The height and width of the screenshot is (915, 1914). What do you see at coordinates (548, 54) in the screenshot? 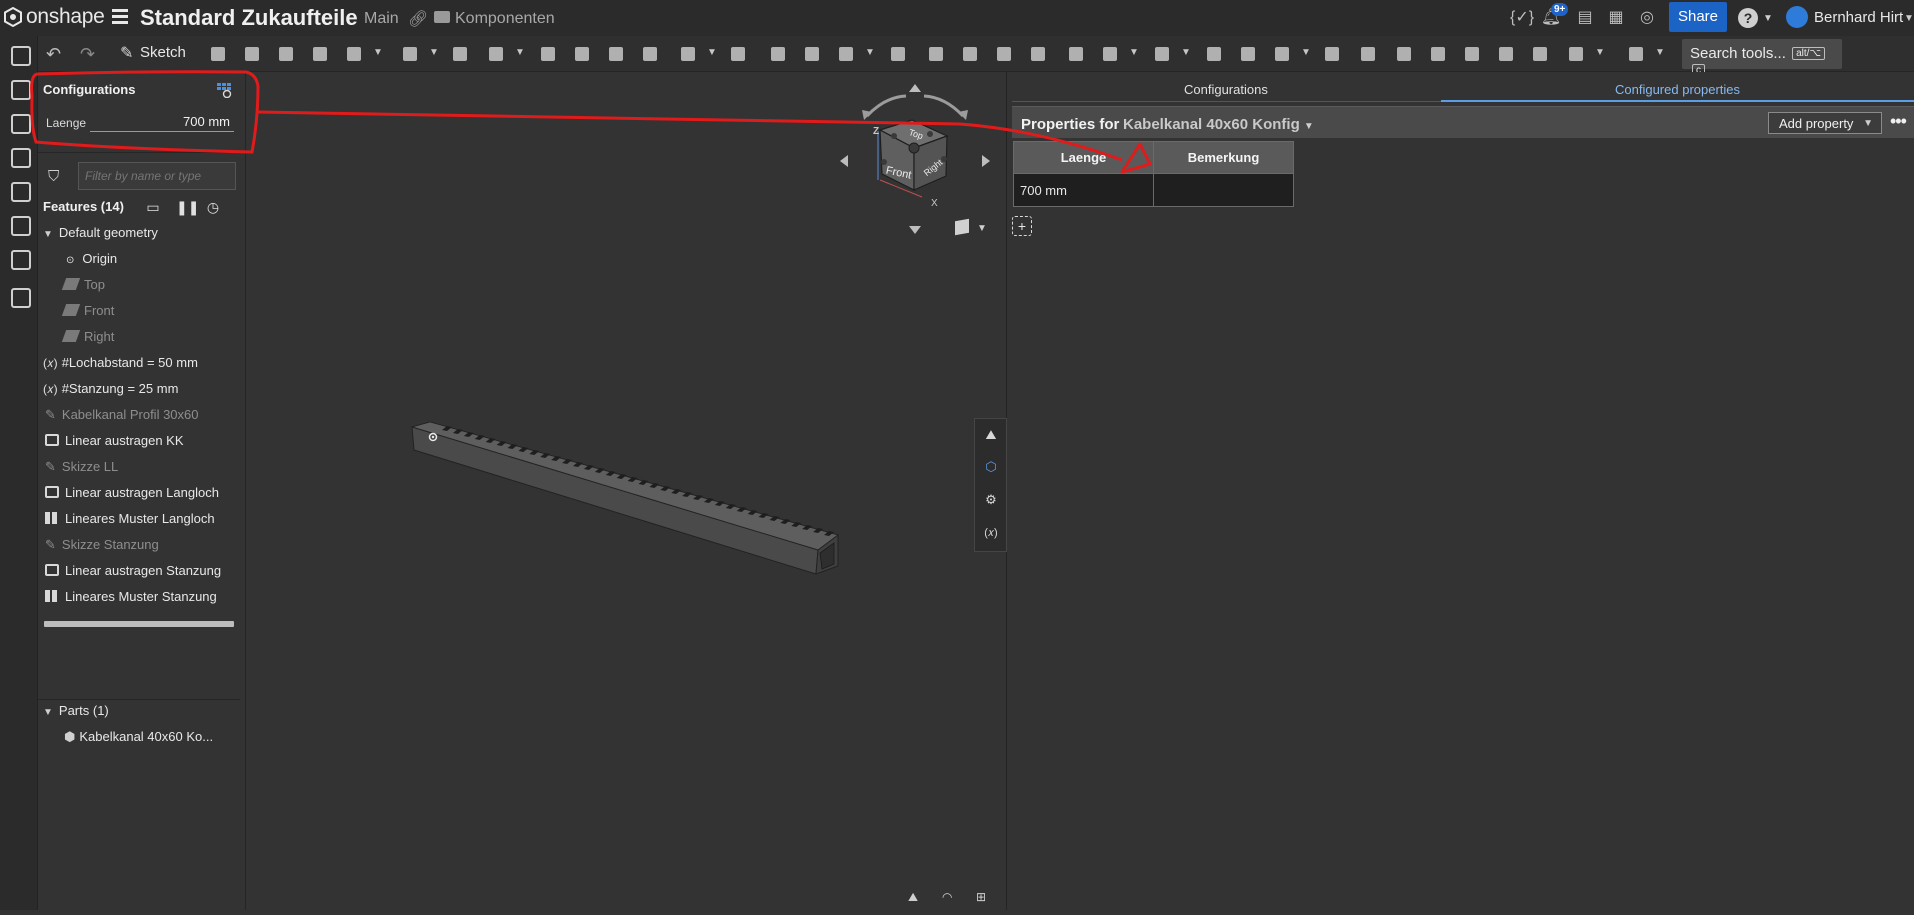
I see `rib-tool-icon` at bounding box center [548, 54].